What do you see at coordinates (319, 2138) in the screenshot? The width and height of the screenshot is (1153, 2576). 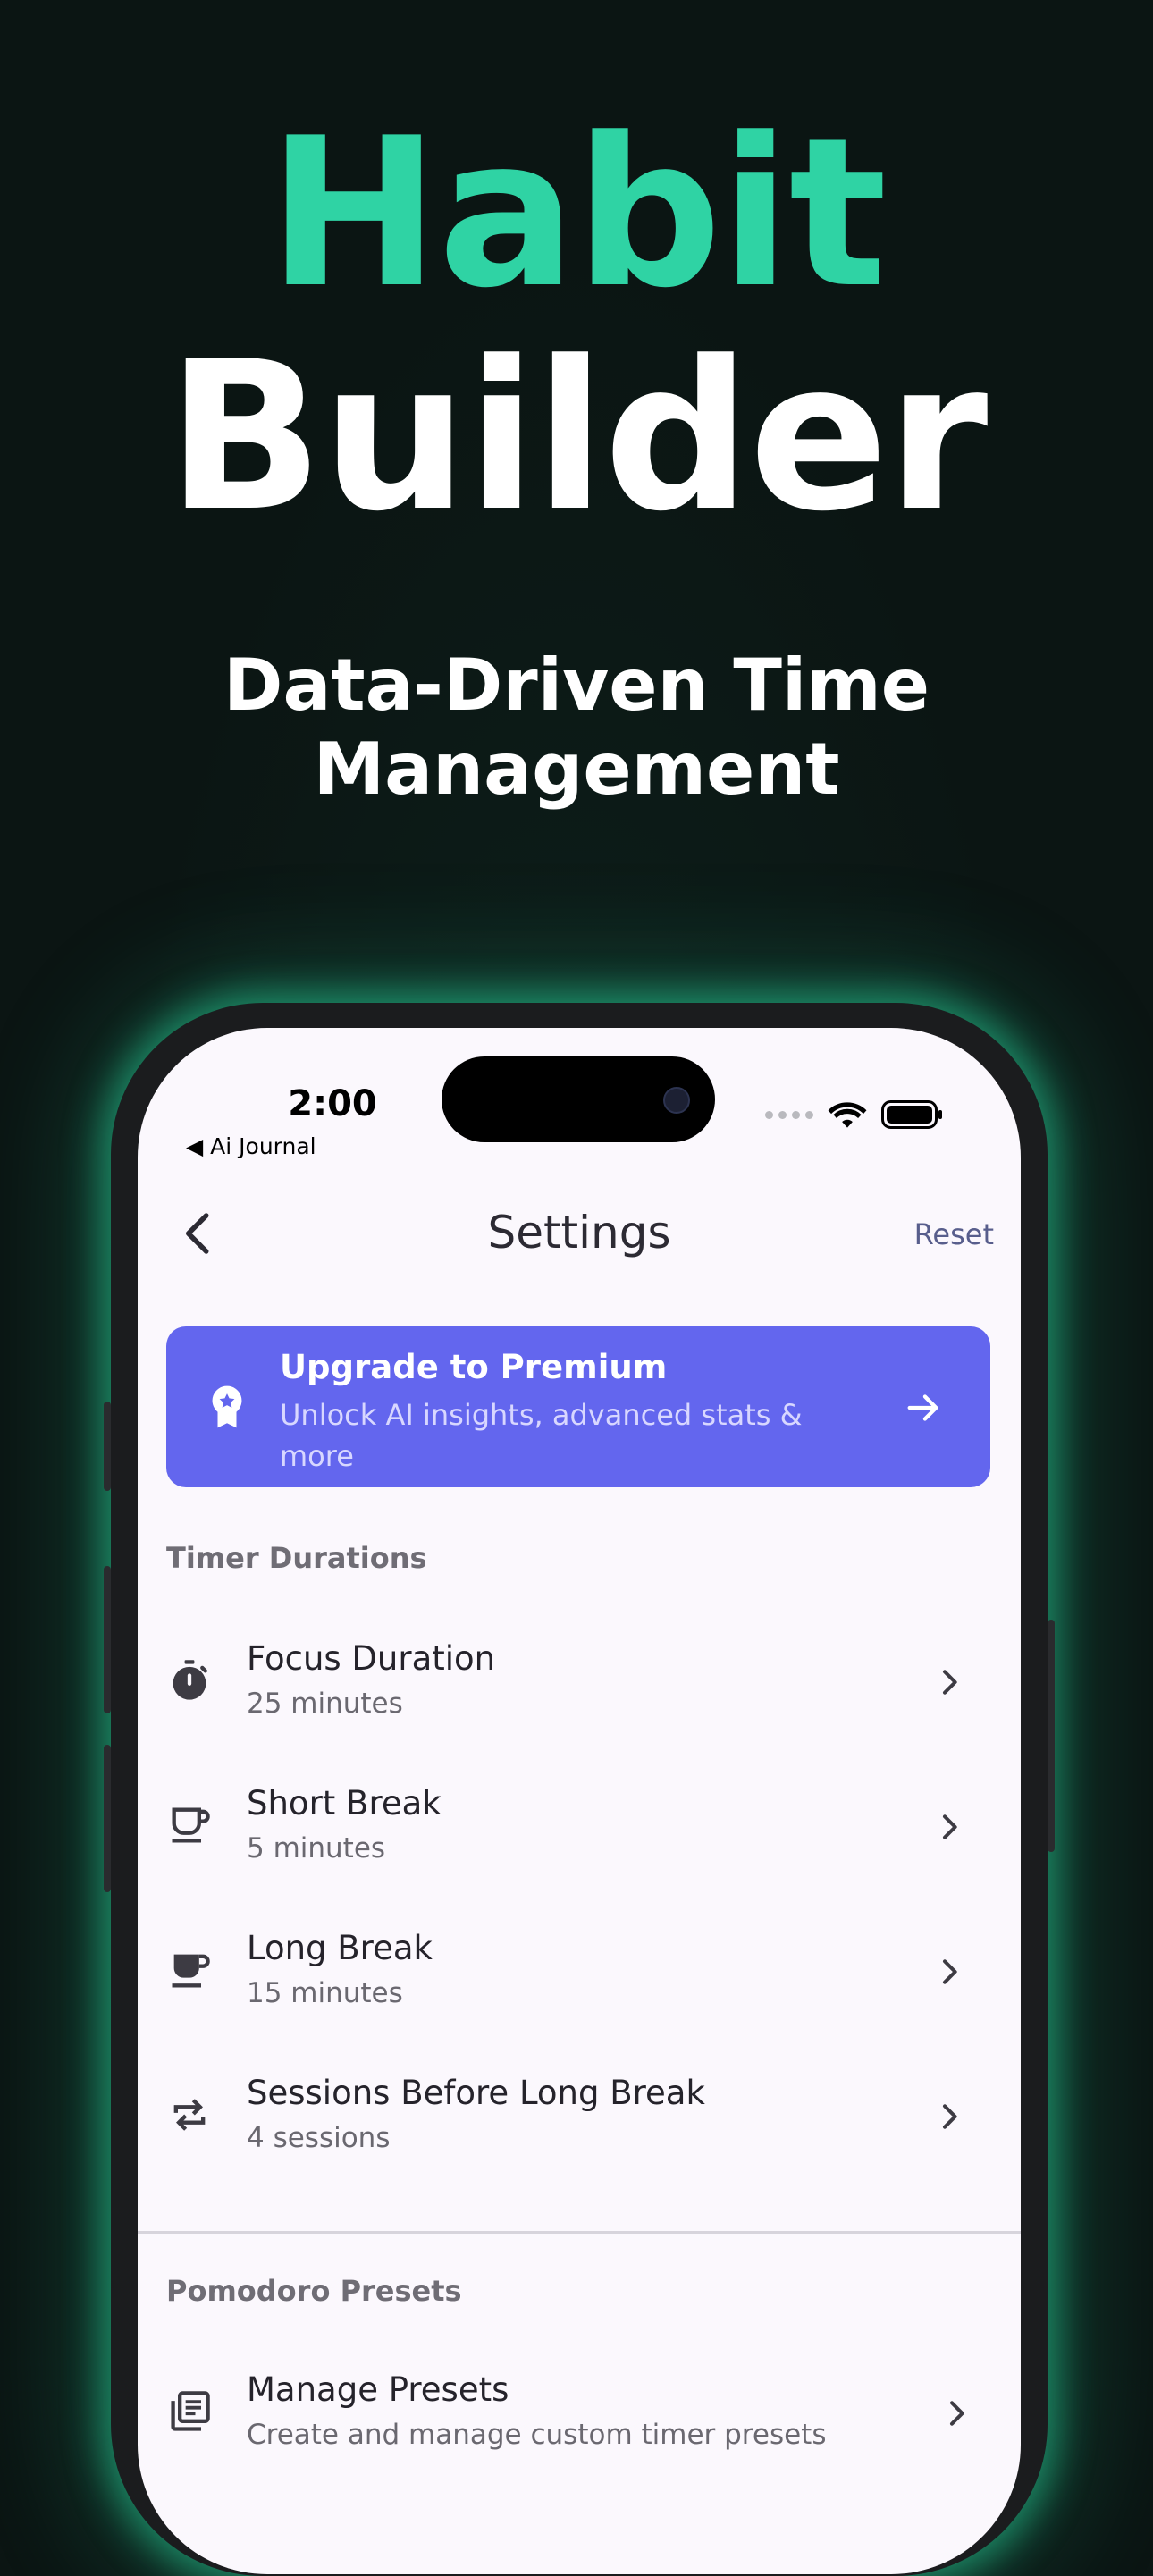 I see `row-value: 4 sessions` at bounding box center [319, 2138].